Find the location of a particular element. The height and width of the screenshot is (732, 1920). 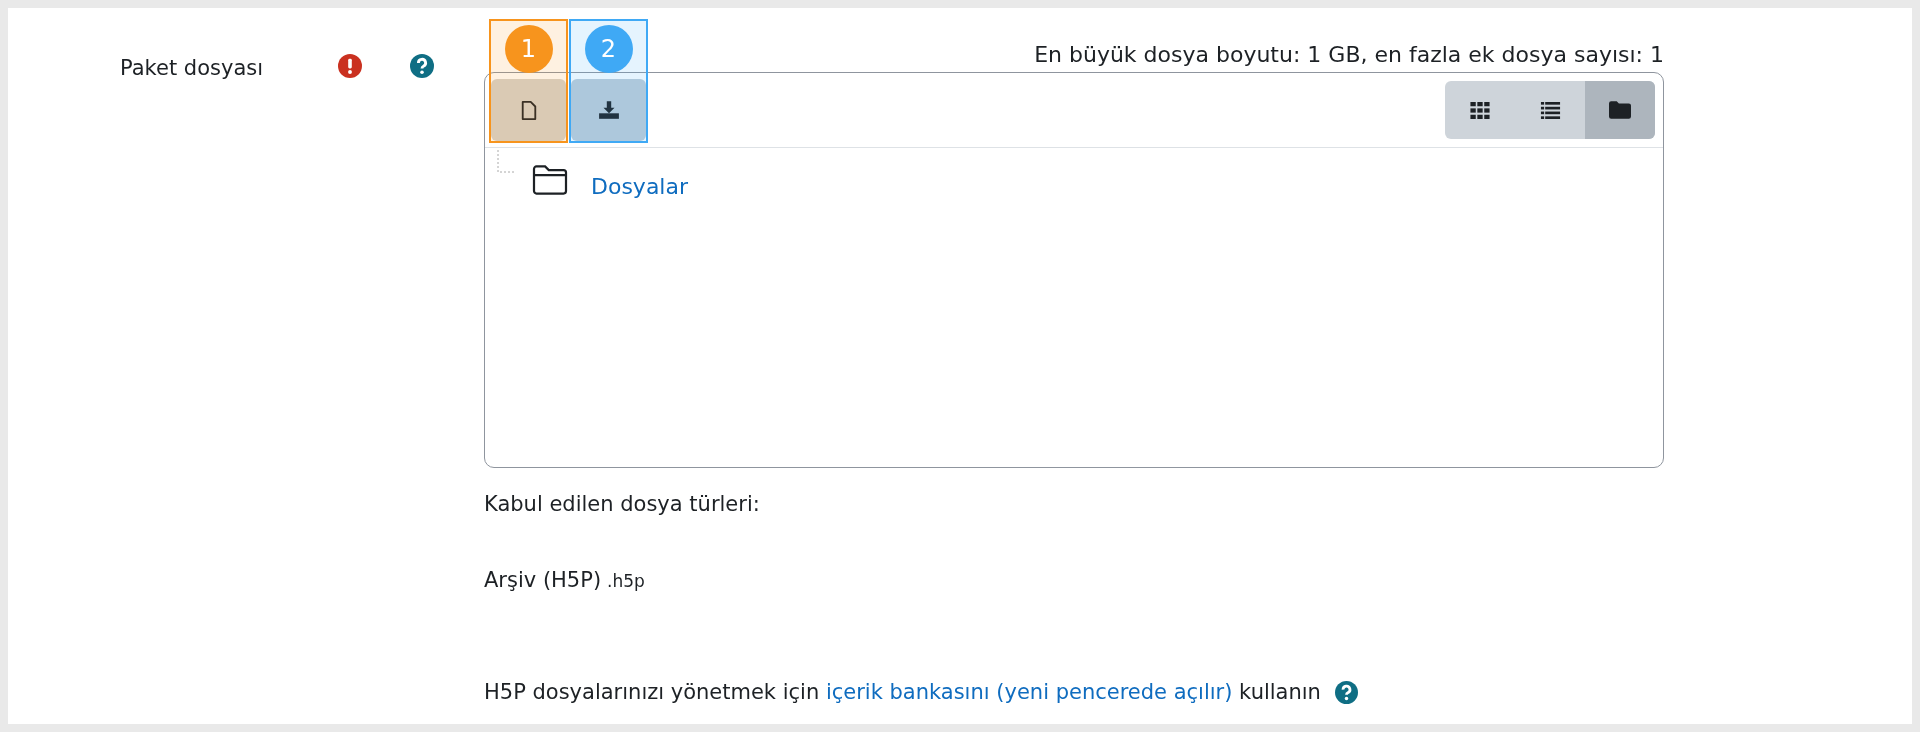

content-bank-text: H5P dosyalarınızı yönetmek için içerik bankasını (yeni pencerede açılır) kullanın is located at coordinates (902, 692).